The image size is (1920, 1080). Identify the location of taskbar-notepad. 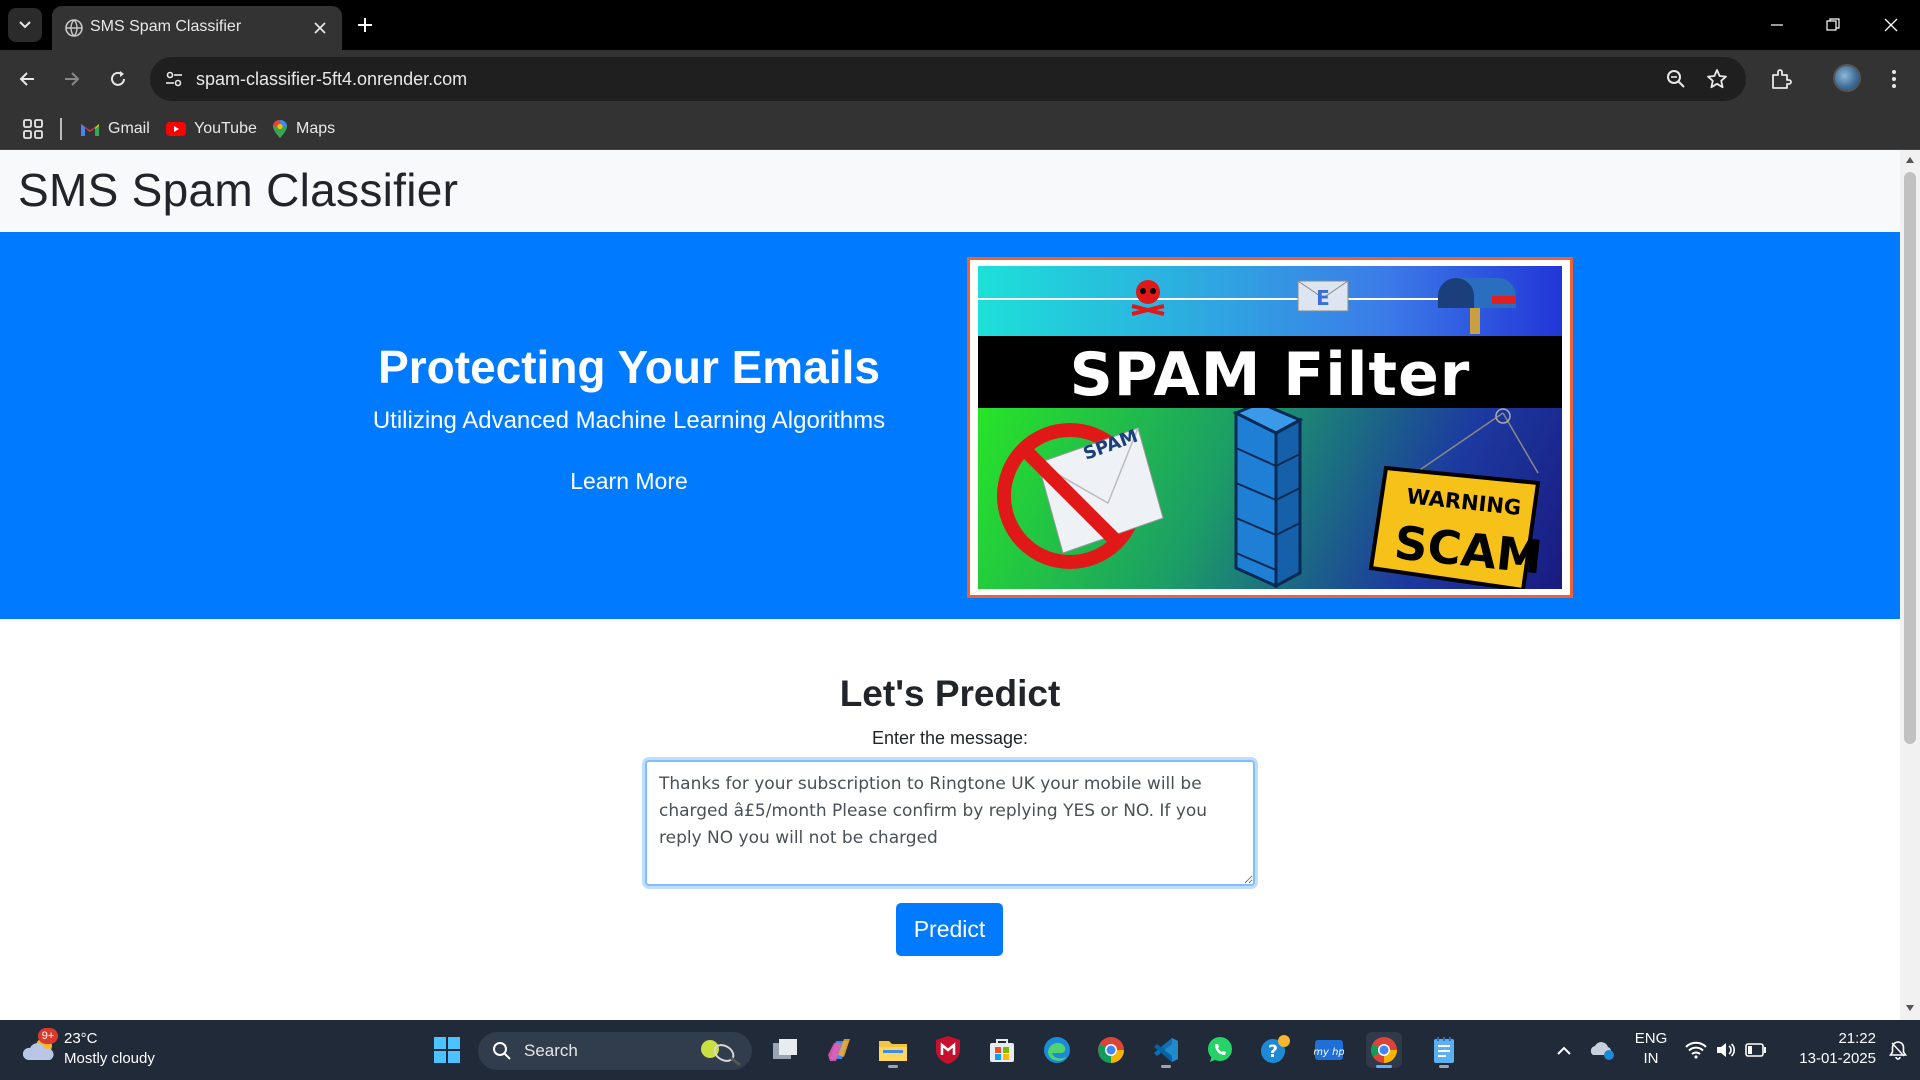
(1444, 1050).